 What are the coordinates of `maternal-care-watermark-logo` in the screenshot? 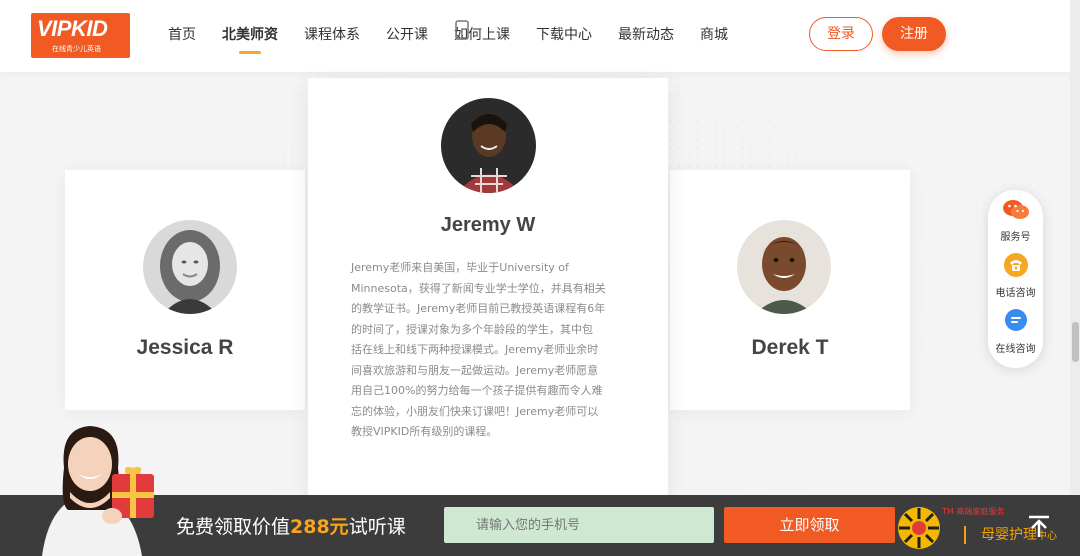 It's located at (919, 528).